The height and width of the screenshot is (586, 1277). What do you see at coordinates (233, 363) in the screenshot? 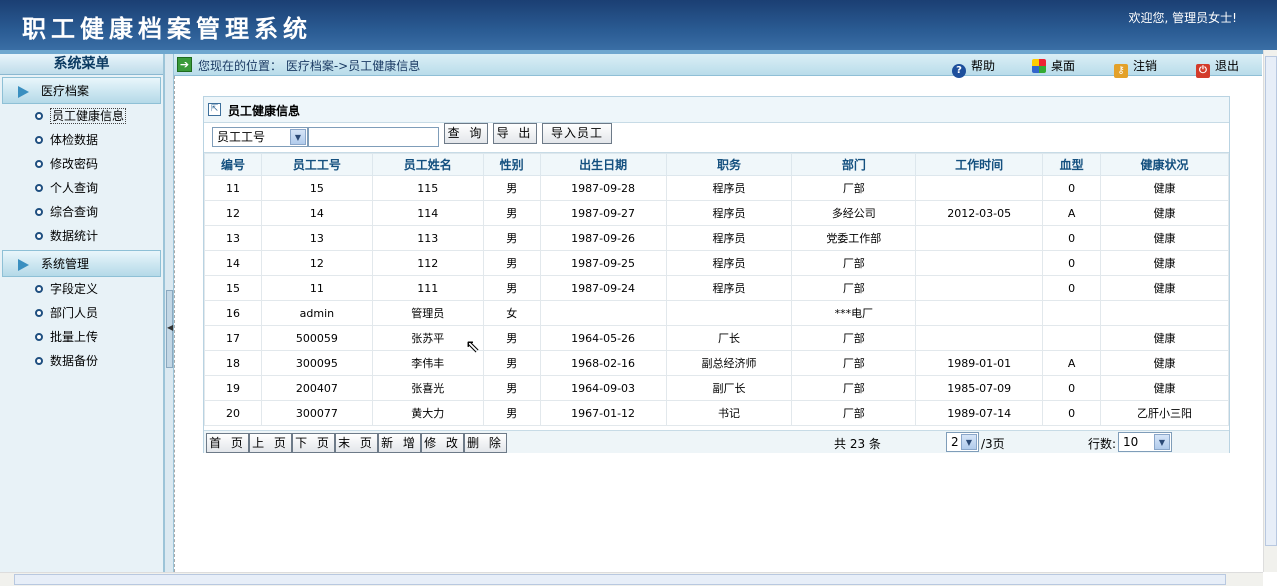
I see `table-cell: 18` at bounding box center [233, 363].